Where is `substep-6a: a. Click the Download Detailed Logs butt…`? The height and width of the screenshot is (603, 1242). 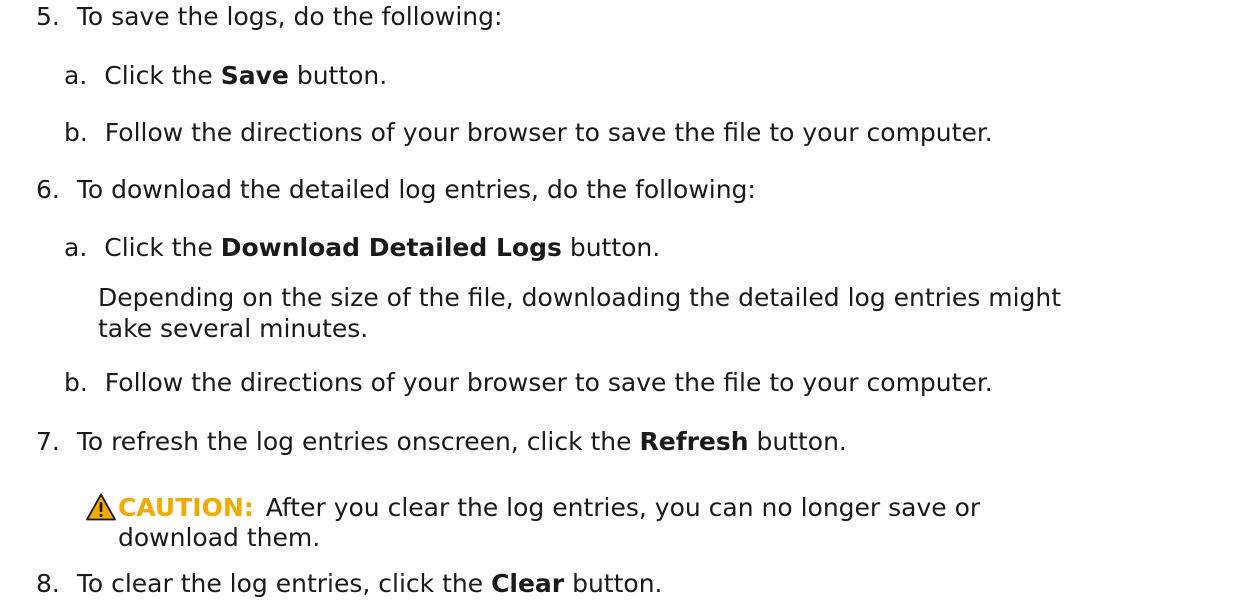
substep-6a: a. Click the Download Detailed Logs butt… is located at coordinates (362, 248).